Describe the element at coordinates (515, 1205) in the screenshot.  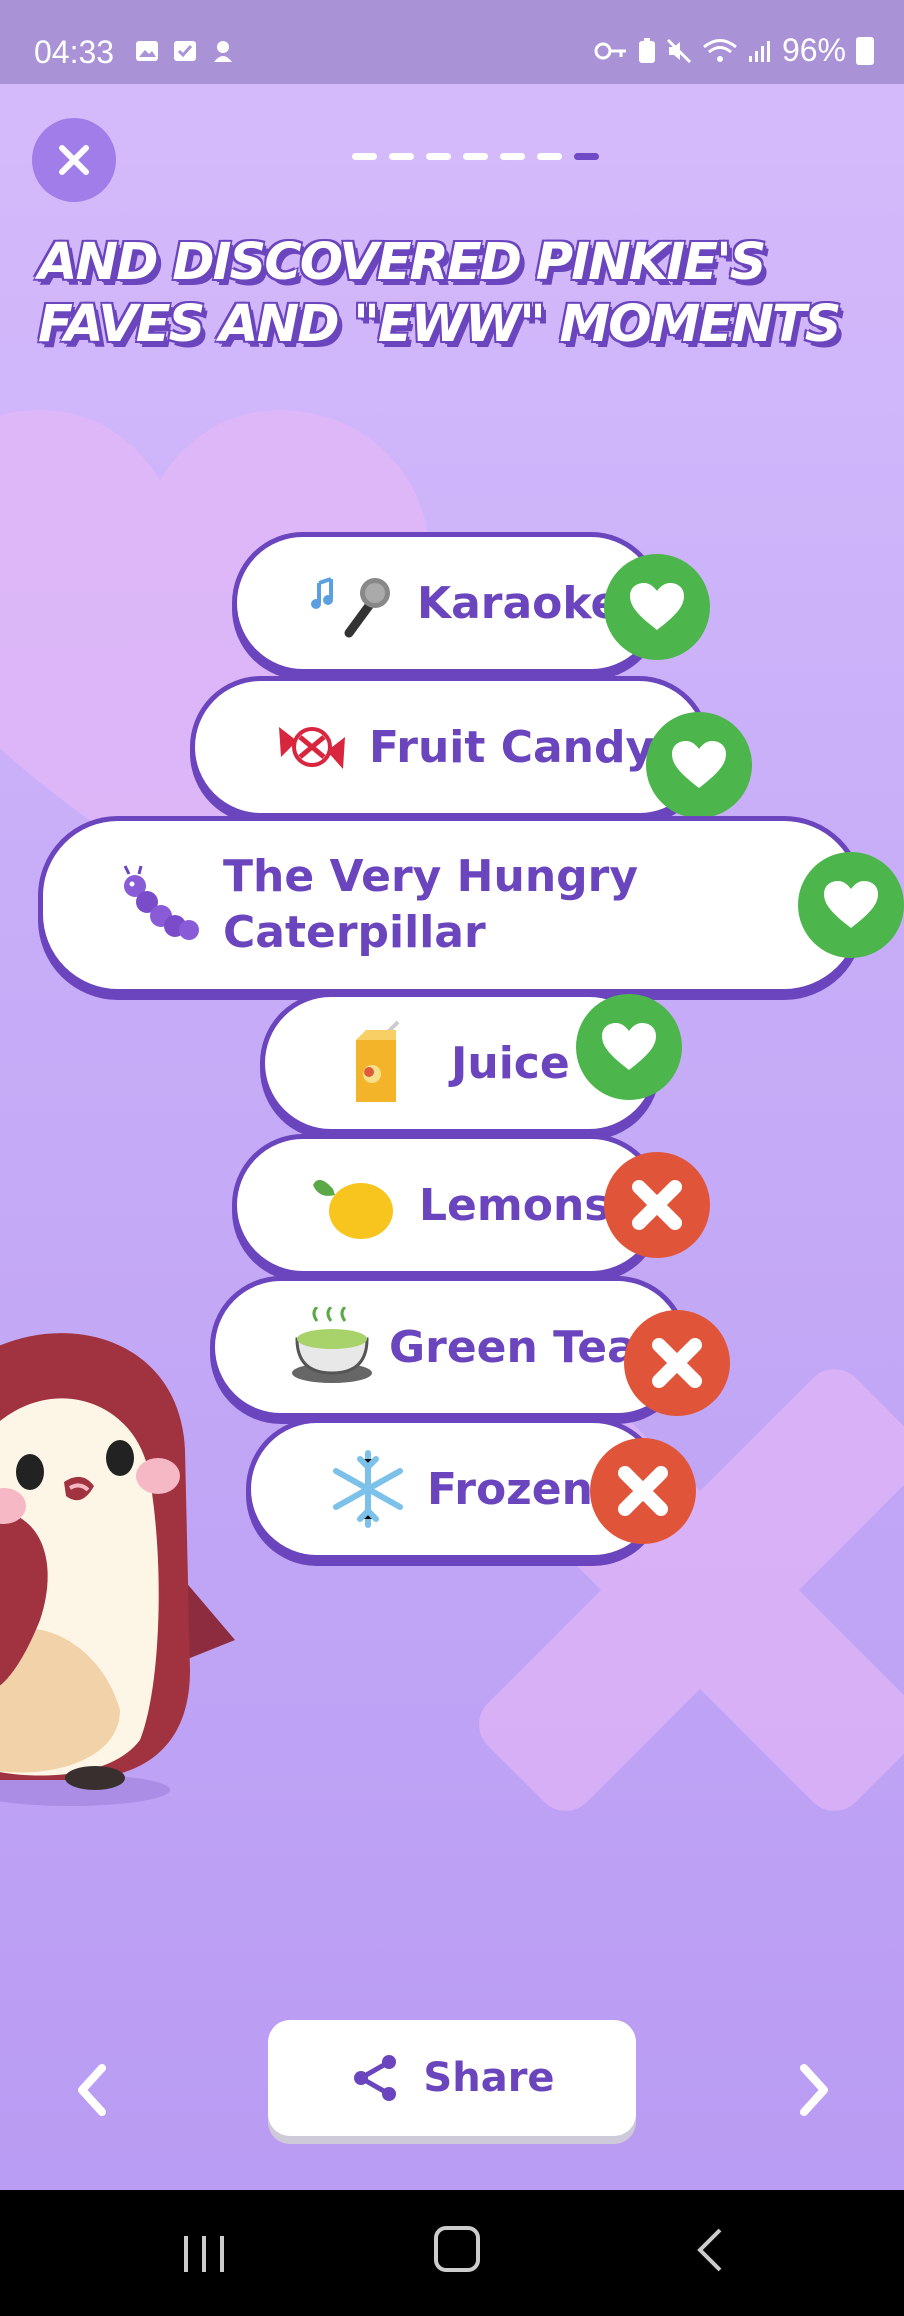
I see `item-label: Lemons` at that location.